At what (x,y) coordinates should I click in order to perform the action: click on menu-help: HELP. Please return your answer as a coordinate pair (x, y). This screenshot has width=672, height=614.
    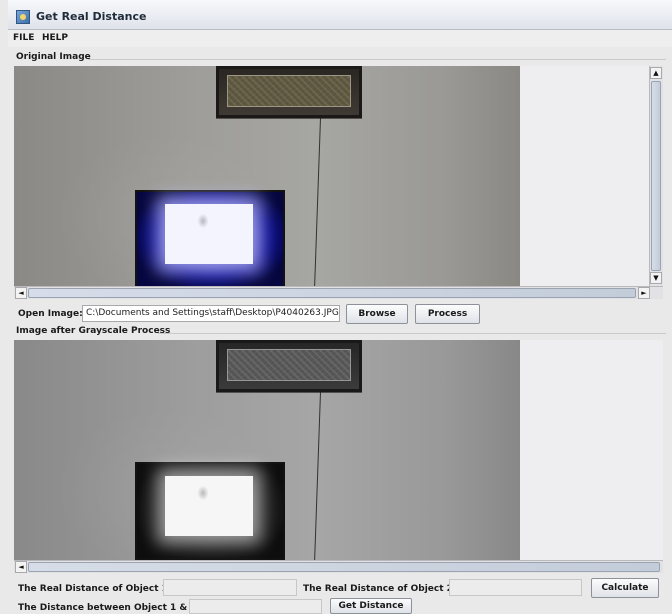
    Looking at the image, I should click on (55, 38).